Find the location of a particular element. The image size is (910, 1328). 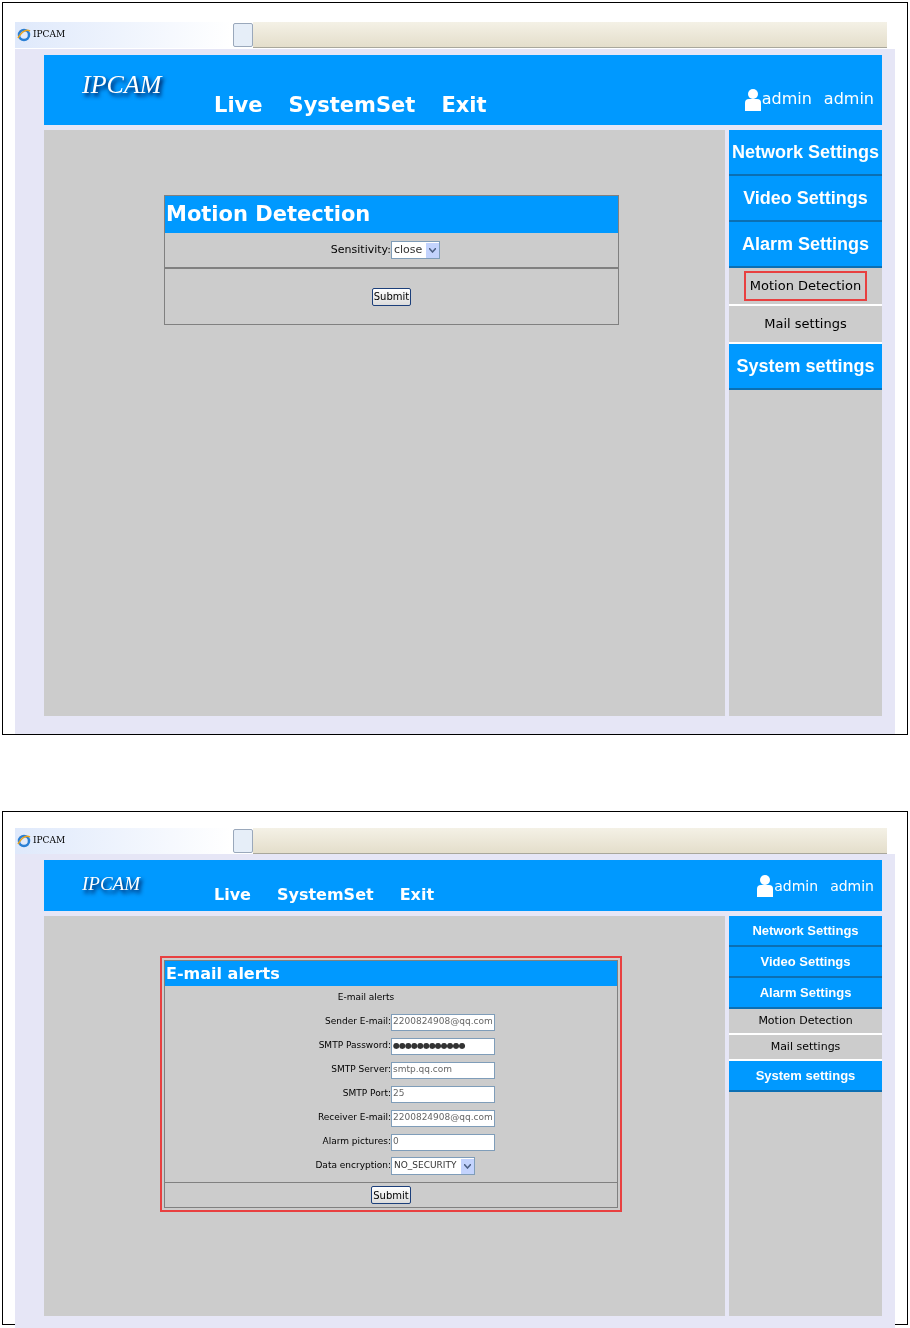

field-label: SMTP Password: is located at coordinates (354, 1046).